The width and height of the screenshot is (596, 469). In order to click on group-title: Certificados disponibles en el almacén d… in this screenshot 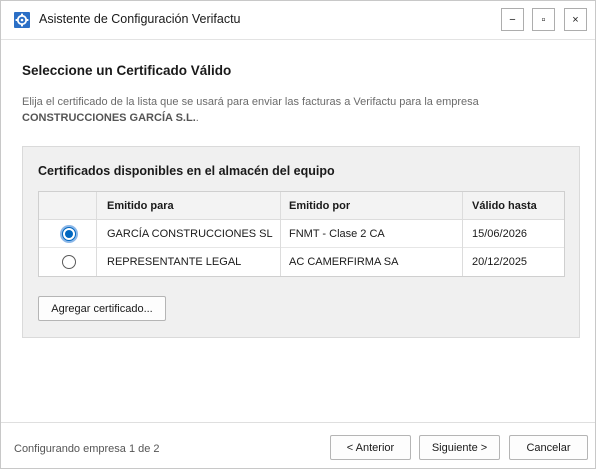, I will do `click(186, 171)`.